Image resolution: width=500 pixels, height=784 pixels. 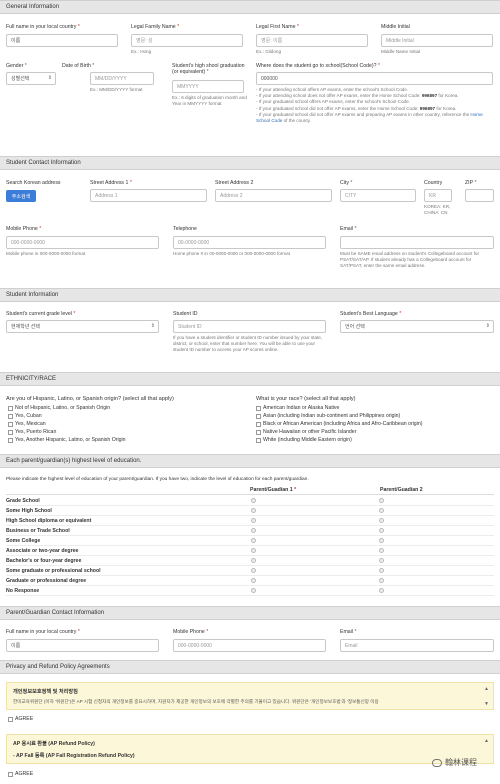 What do you see at coordinates (374, 78) in the screenshot?
I see `school-code-input: 000000` at bounding box center [374, 78].